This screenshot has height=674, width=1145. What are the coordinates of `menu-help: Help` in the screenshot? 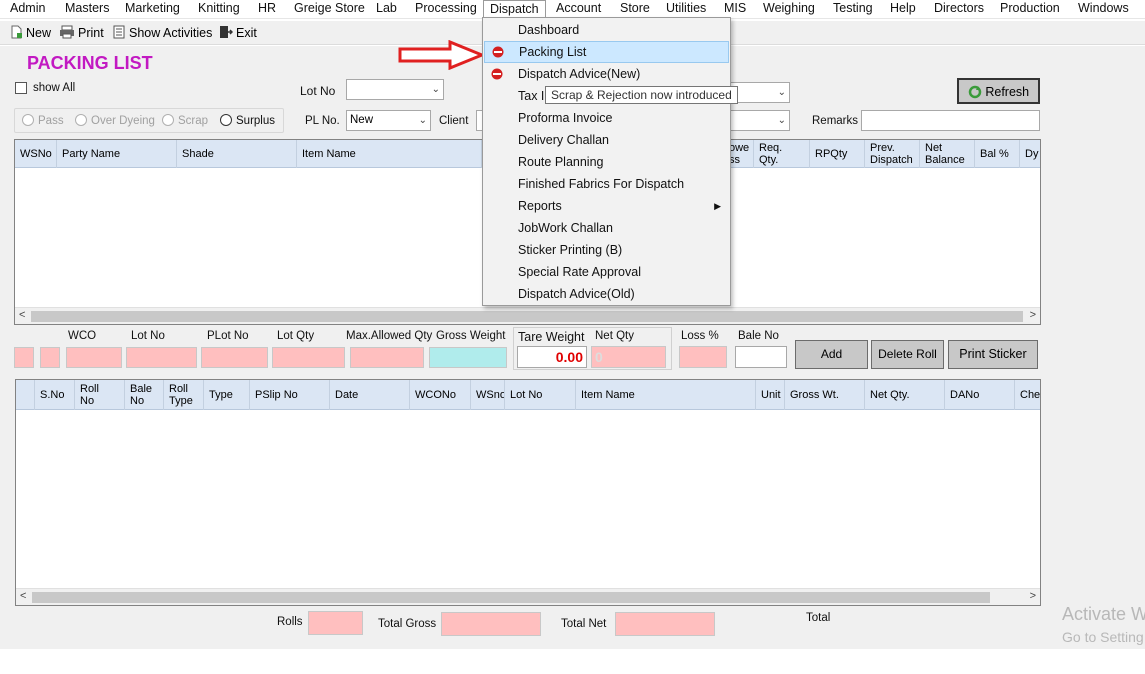 It's located at (903, 9).